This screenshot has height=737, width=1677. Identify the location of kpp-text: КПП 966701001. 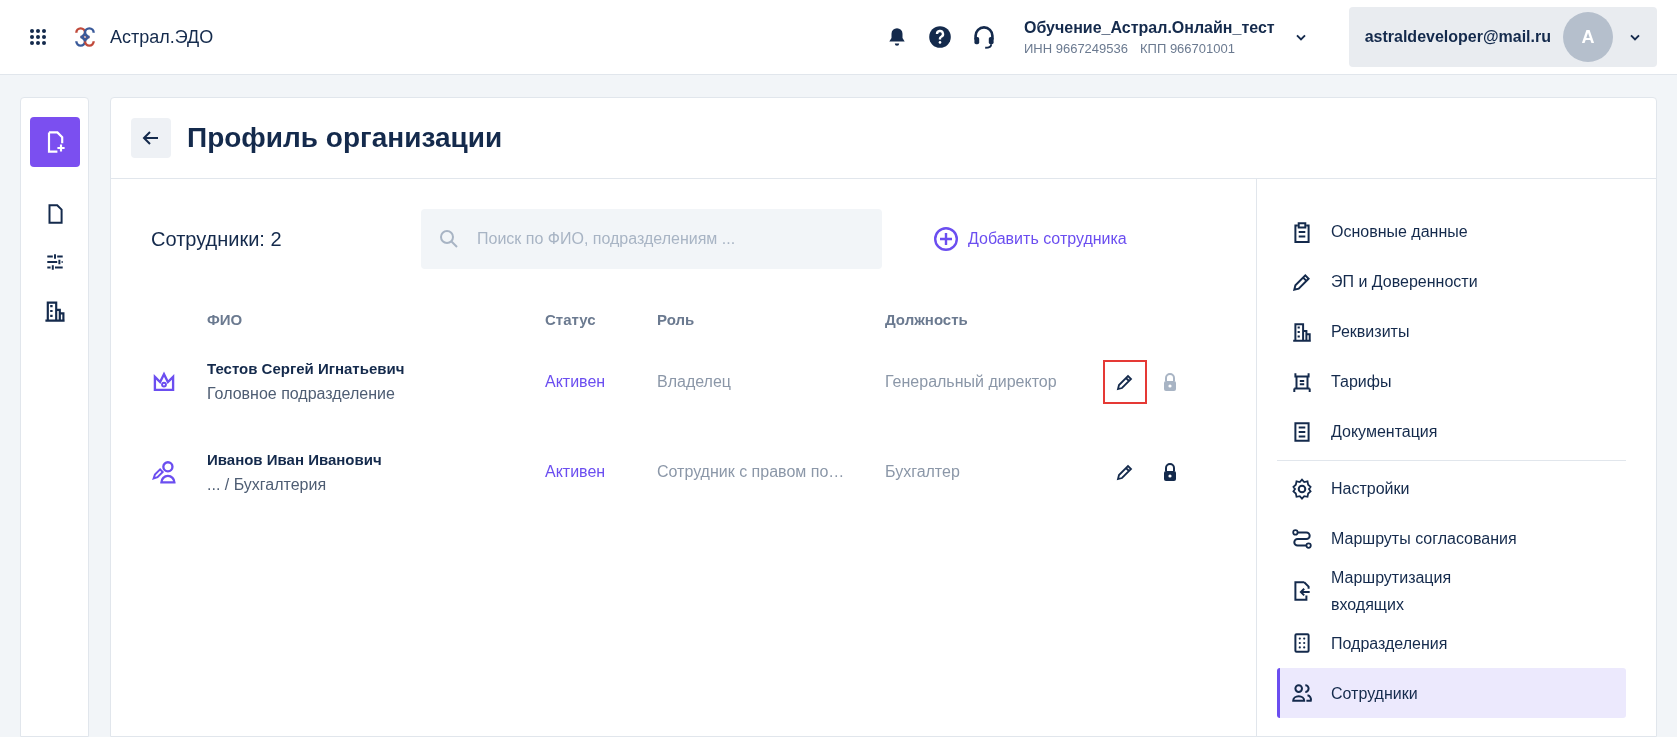
(1187, 48).